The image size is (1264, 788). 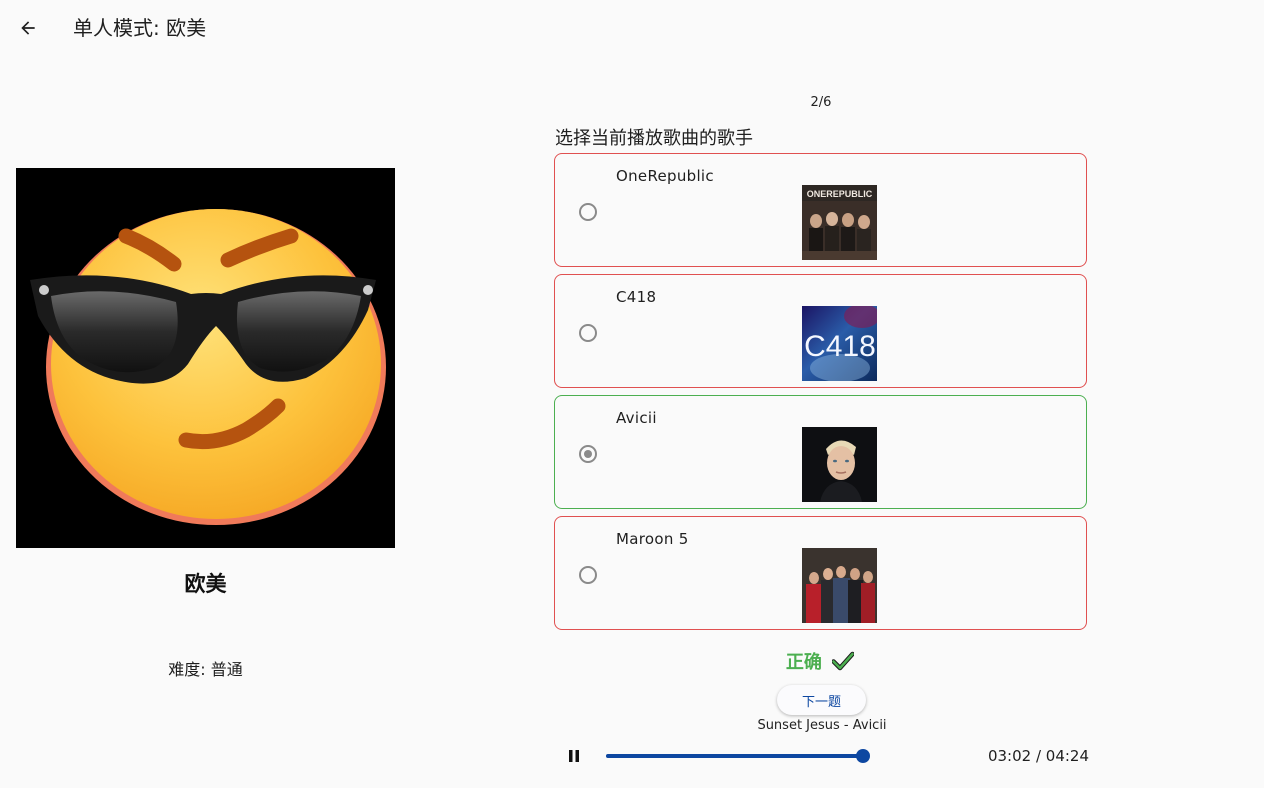 I want to click on pause-icon, so click(x=574, y=756).